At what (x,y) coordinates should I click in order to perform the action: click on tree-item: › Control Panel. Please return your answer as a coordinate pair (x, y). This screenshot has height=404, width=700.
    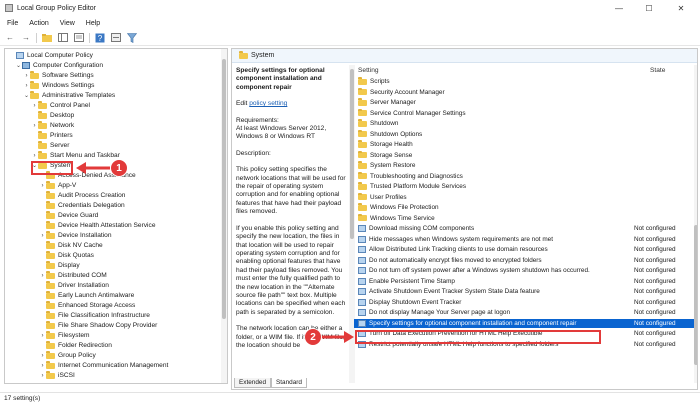
    Looking at the image, I should click on (60, 105).